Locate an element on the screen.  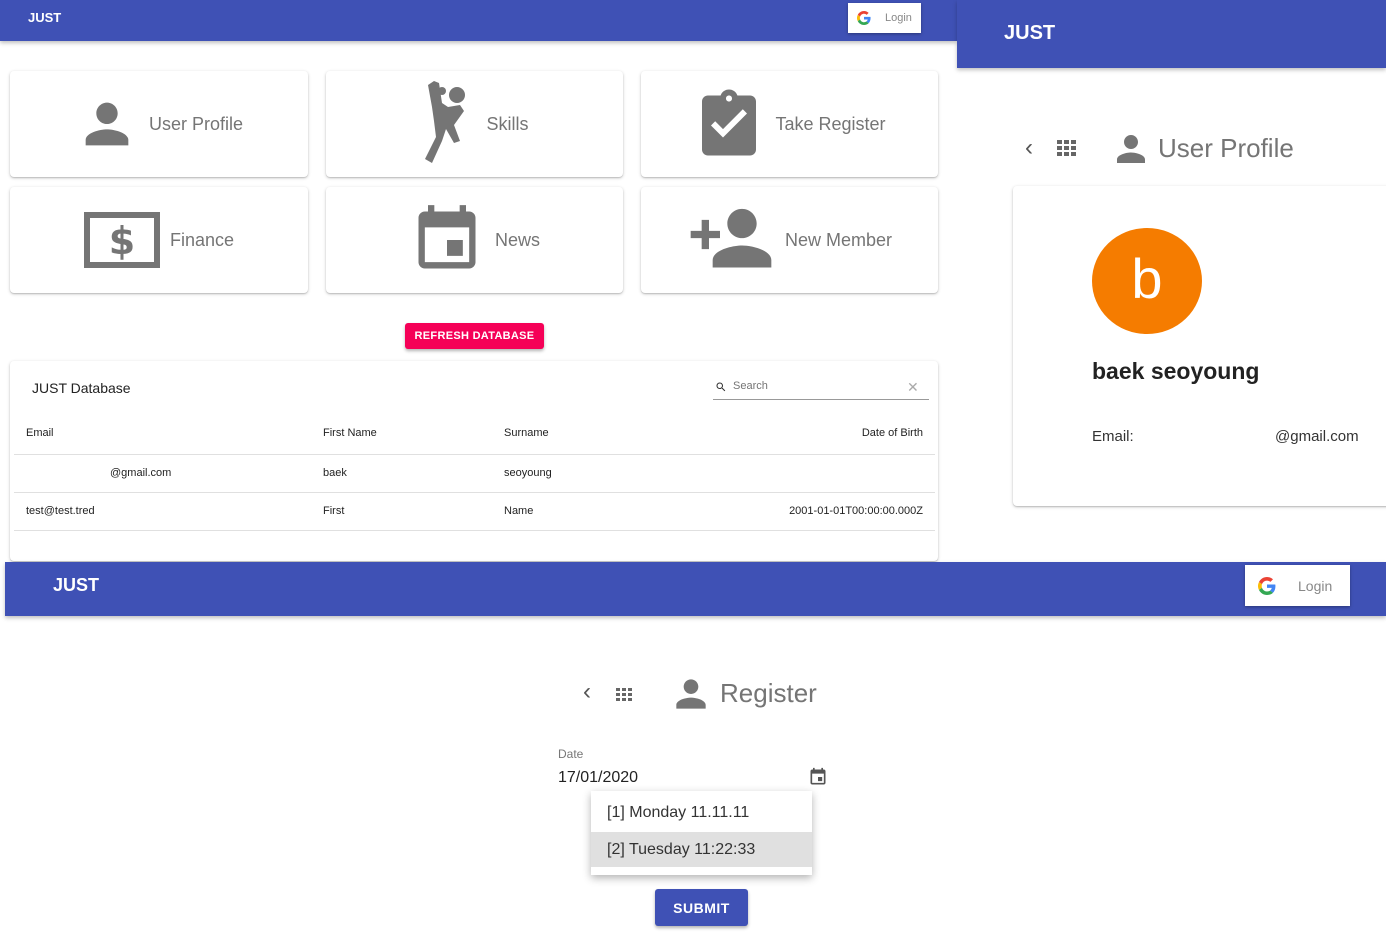
avatar-letter: b is located at coordinates (1147, 278).